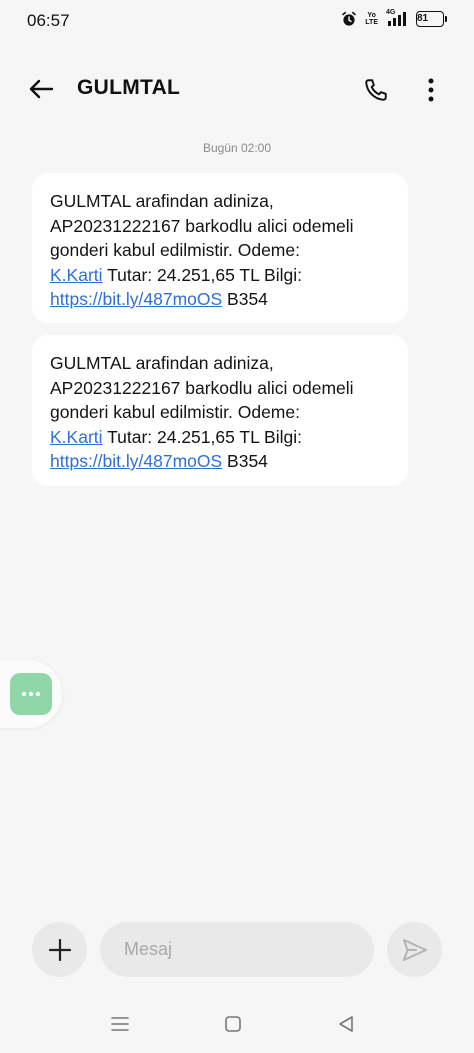 The width and height of the screenshot is (474, 1053). I want to click on menu-icon, so click(120, 1024).